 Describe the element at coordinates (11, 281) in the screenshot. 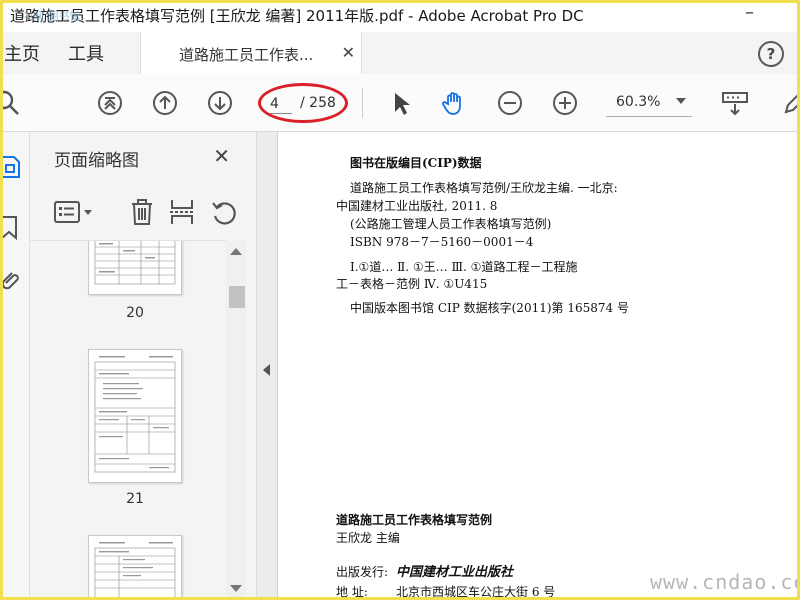

I see `attachments-icon` at that location.